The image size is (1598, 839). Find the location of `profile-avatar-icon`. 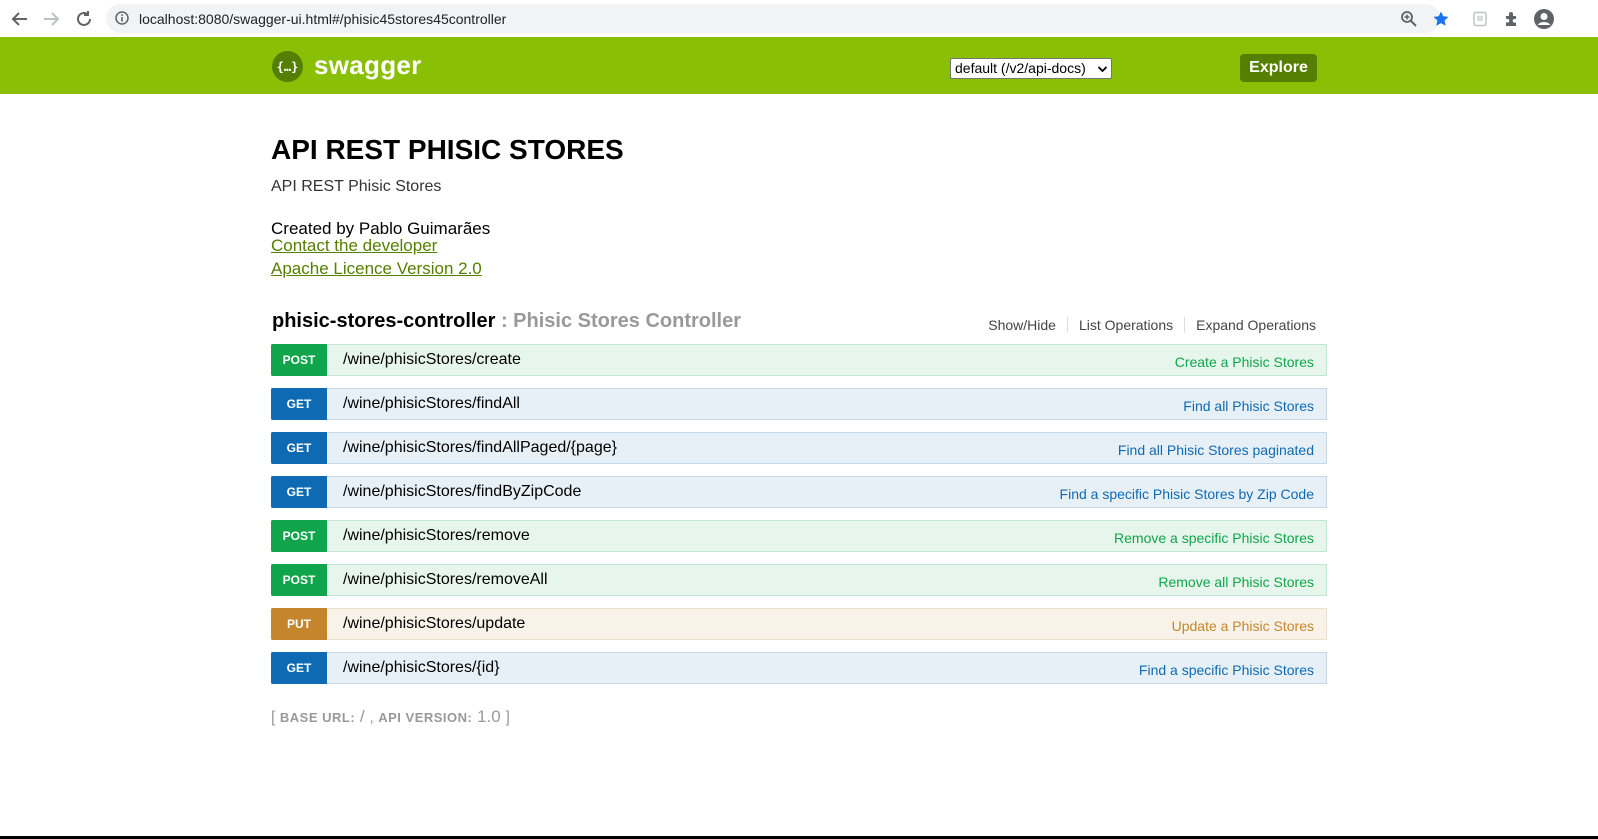

profile-avatar-icon is located at coordinates (1544, 19).